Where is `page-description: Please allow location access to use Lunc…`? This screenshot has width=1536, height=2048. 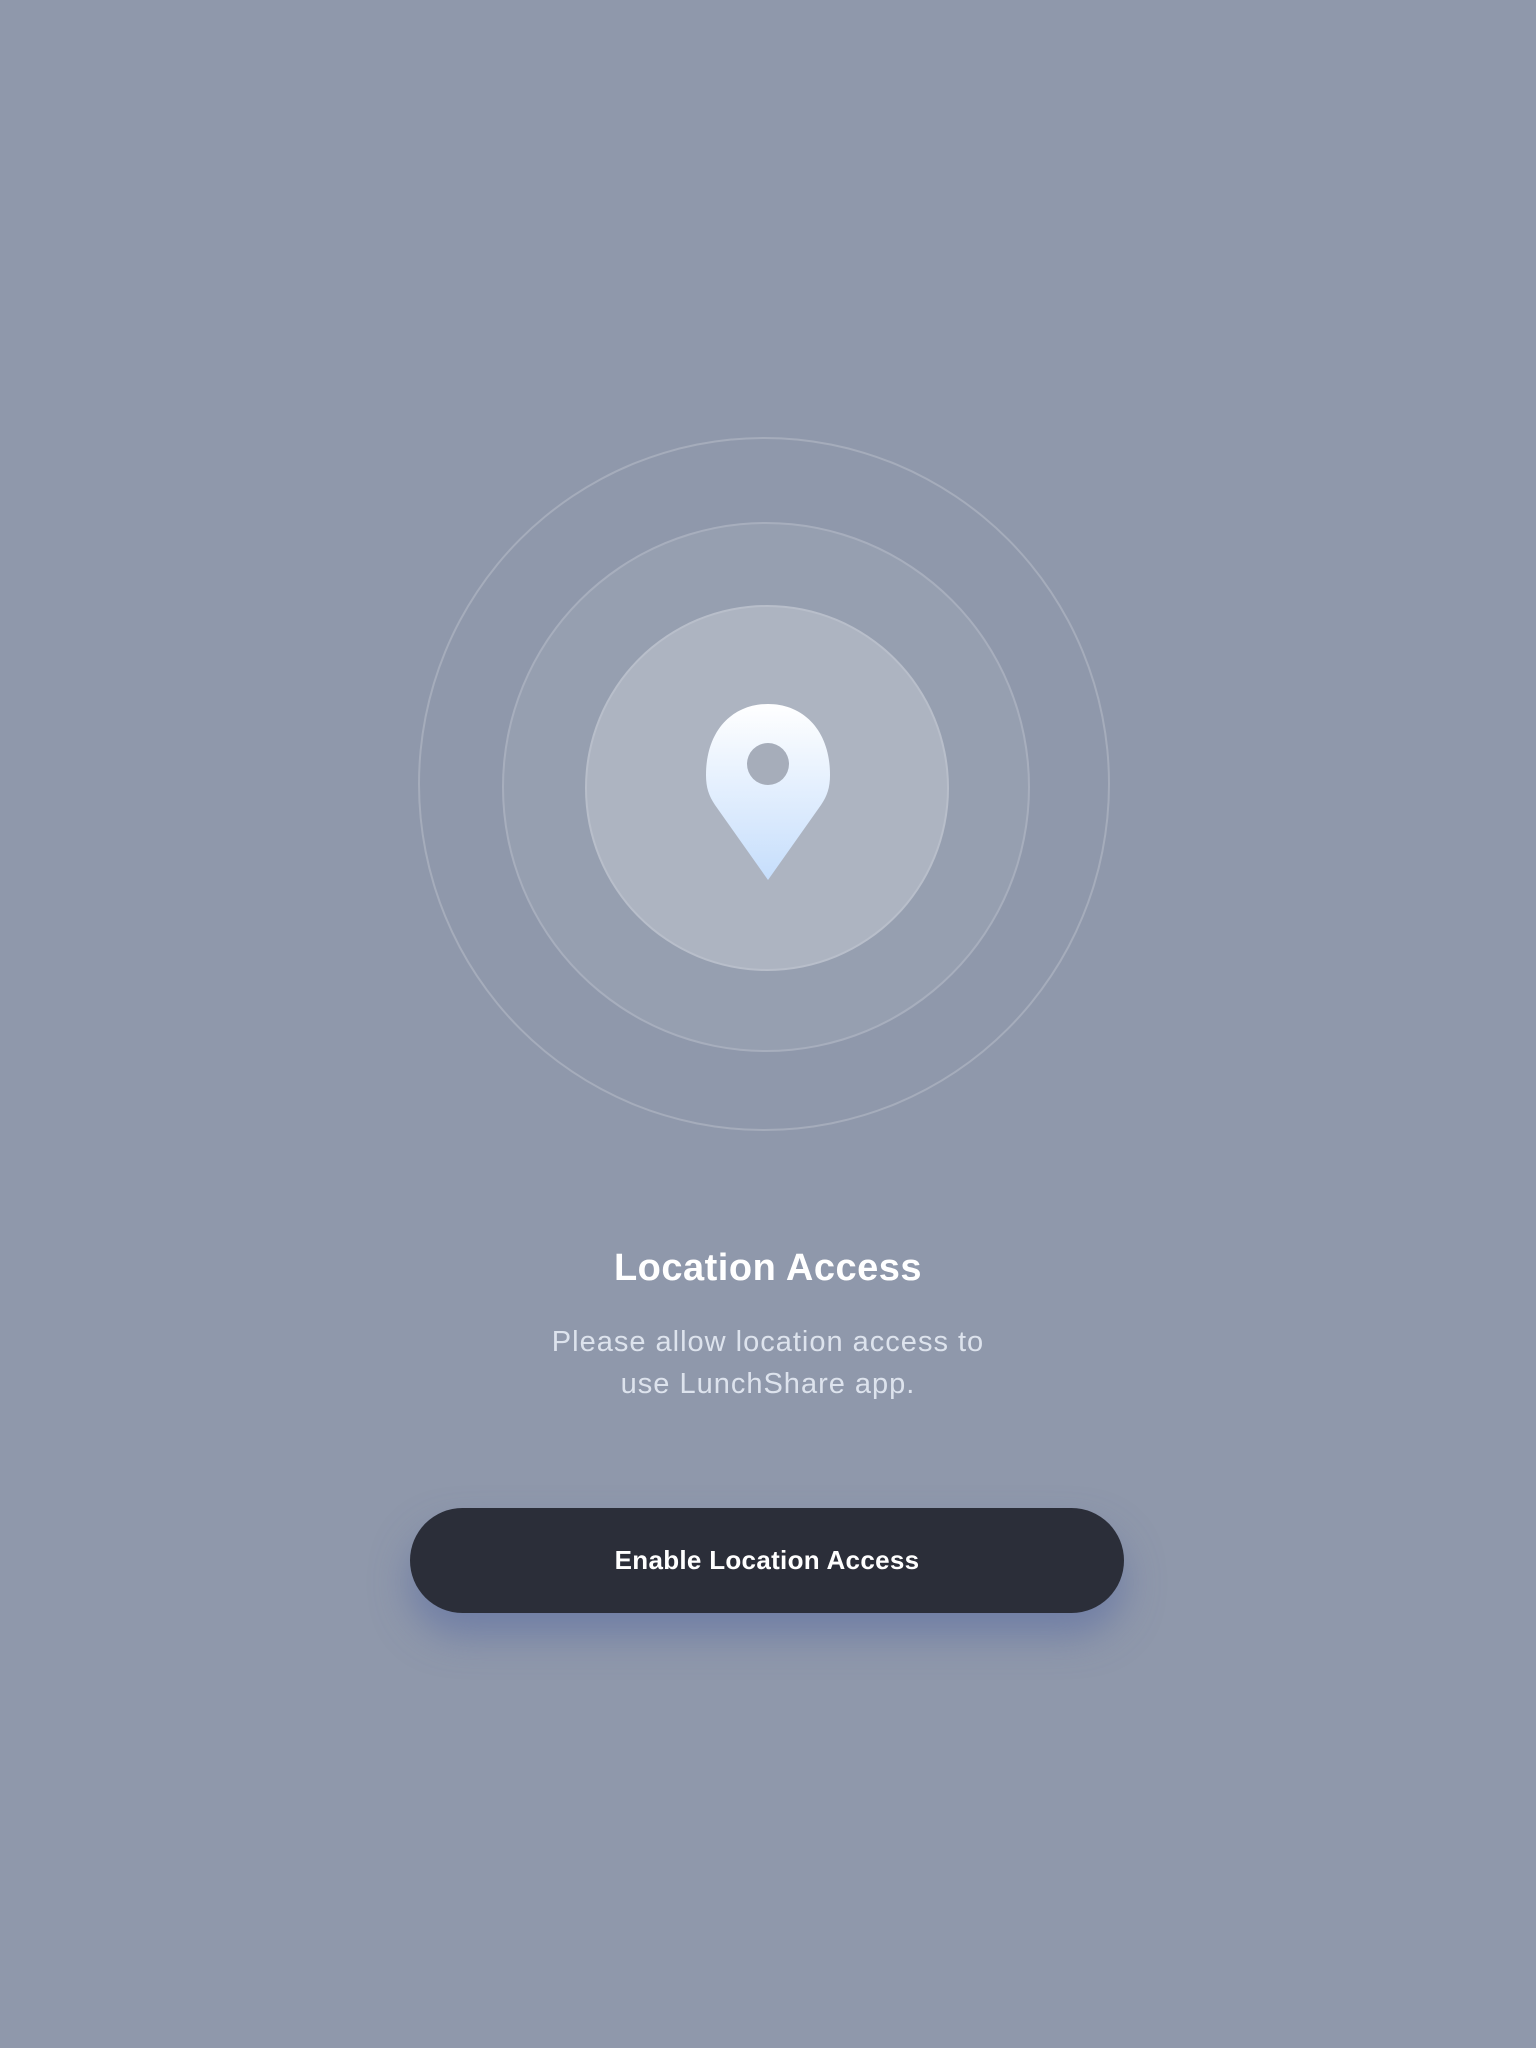
page-description: Please allow location access to use Lunc… is located at coordinates (768, 1363).